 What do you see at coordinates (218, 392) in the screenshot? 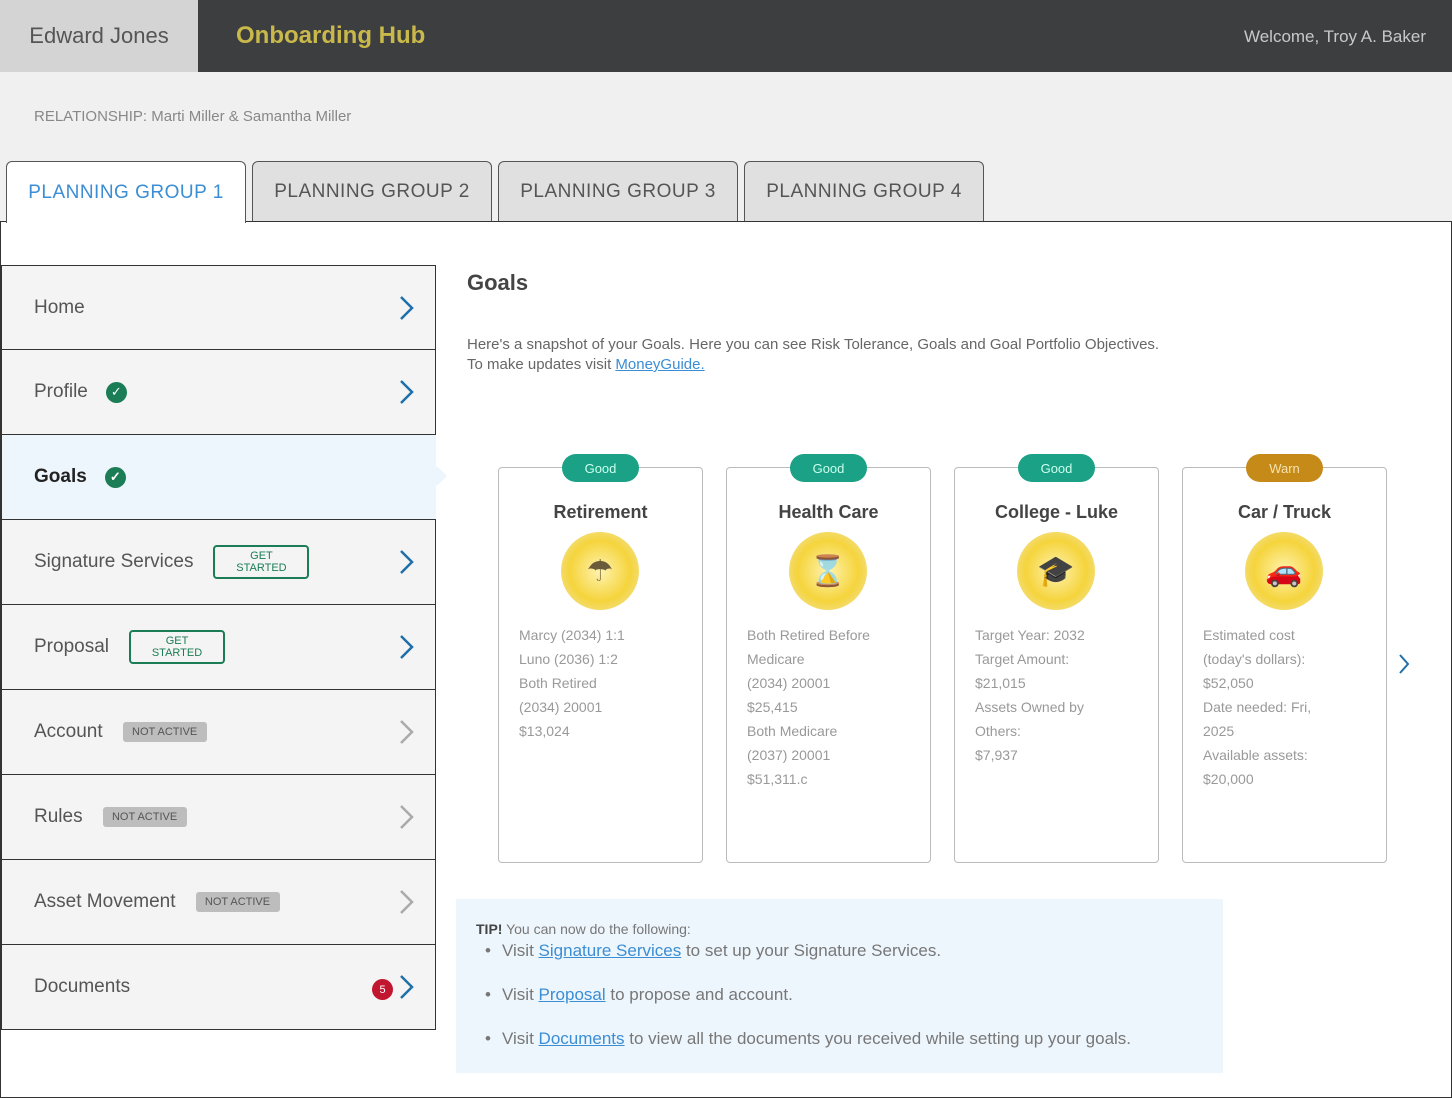
I see `sidebar-item-profile: Profile ✓` at bounding box center [218, 392].